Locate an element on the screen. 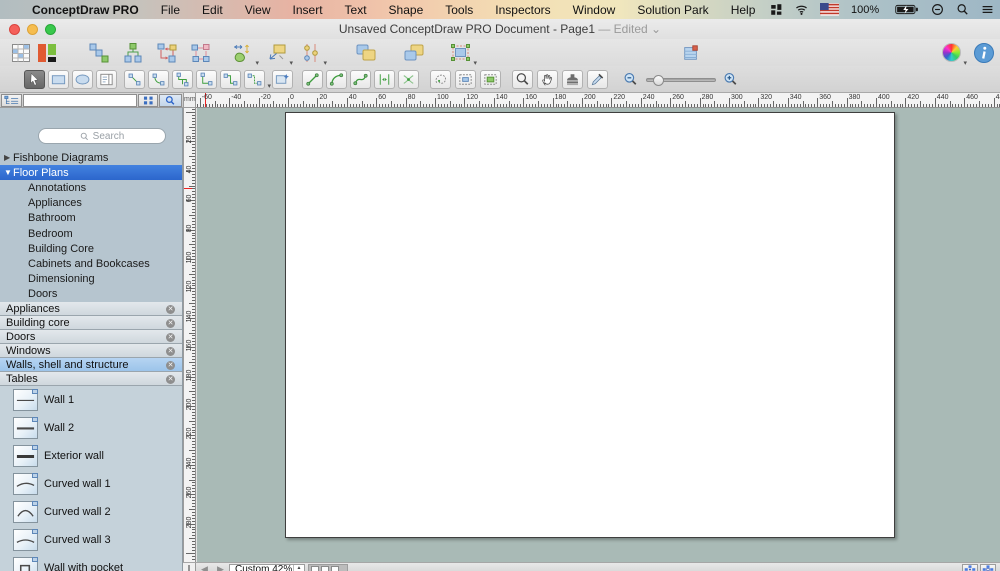 The image size is (1000, 571). spotlight-search-icon is located at coordinates (962, 9).